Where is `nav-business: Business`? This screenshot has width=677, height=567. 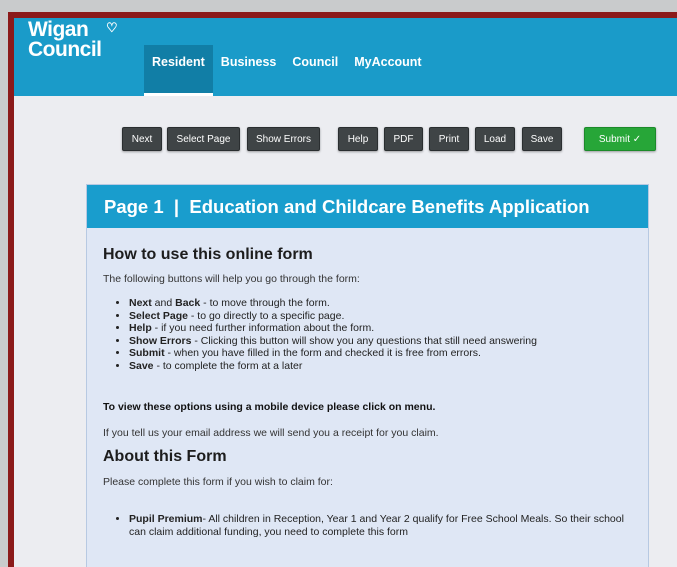 nav-business: Business is located at coordinates (249, 70).